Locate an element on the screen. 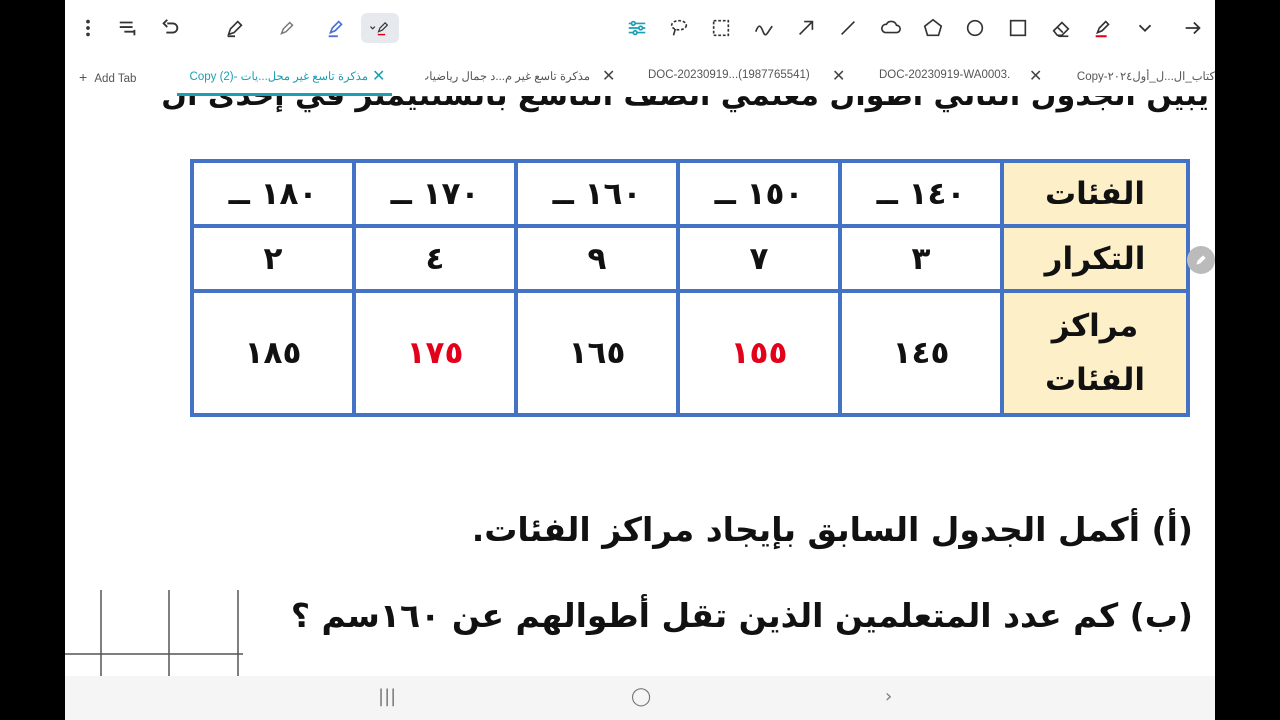 This screenshot has height=720, width=1280. partial-grid-drawing is located at coordinates (154, 633).